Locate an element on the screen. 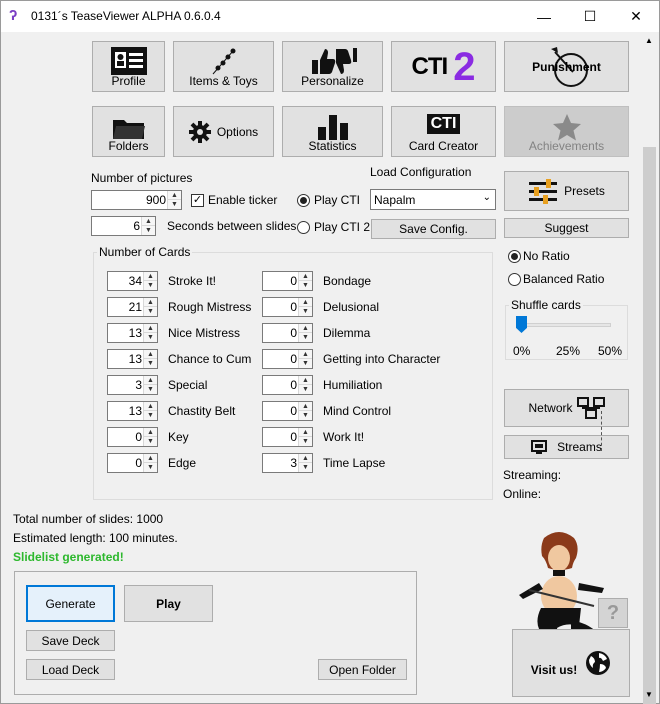 The height and width of the screenshot is (704, 660). folders-button: Folders is located at coordinates (128, 131).